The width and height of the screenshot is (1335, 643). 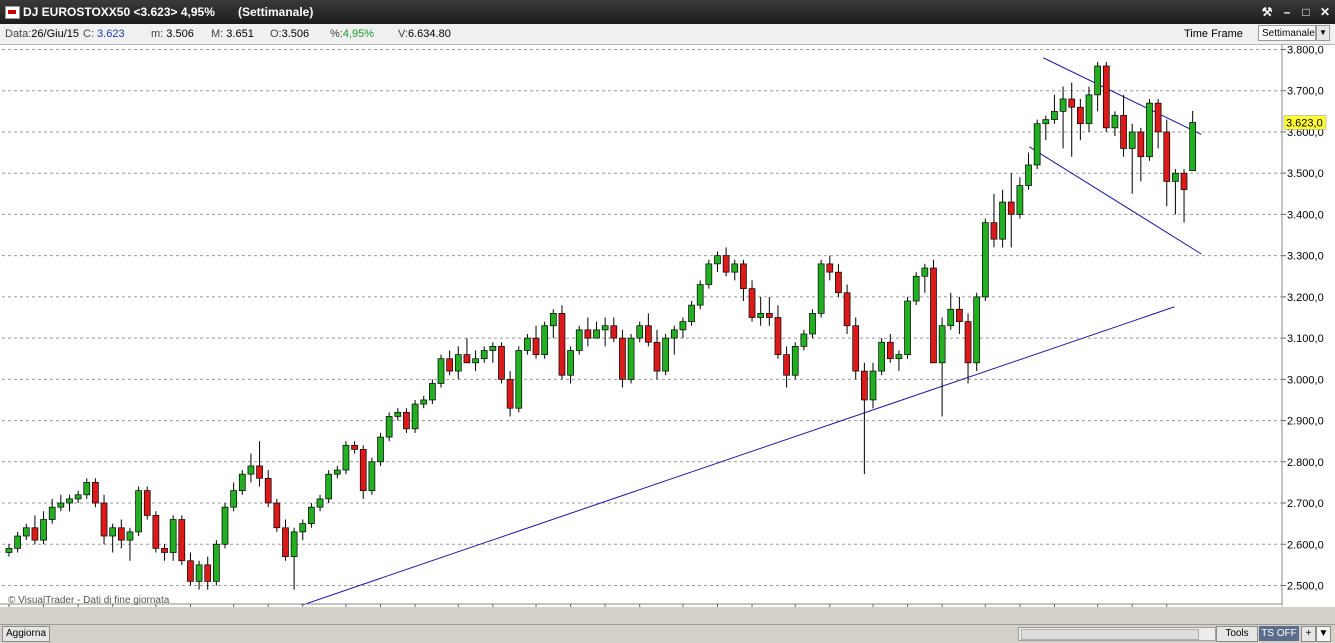 What do you see at coordinates (1110, 634) in the screenshot?
I see `scrollbar-thumb` at bounding box center [1110, 634].